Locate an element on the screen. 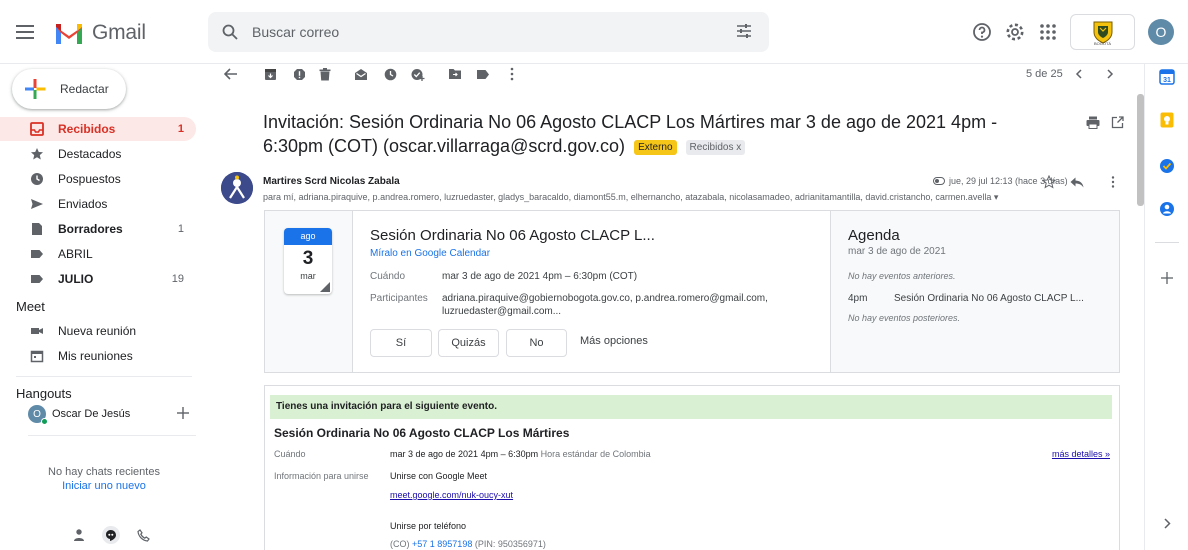 The width and height of the screenshot is (1188, 550). older-chevron-right-icon is located at coordinates (1110, 74).